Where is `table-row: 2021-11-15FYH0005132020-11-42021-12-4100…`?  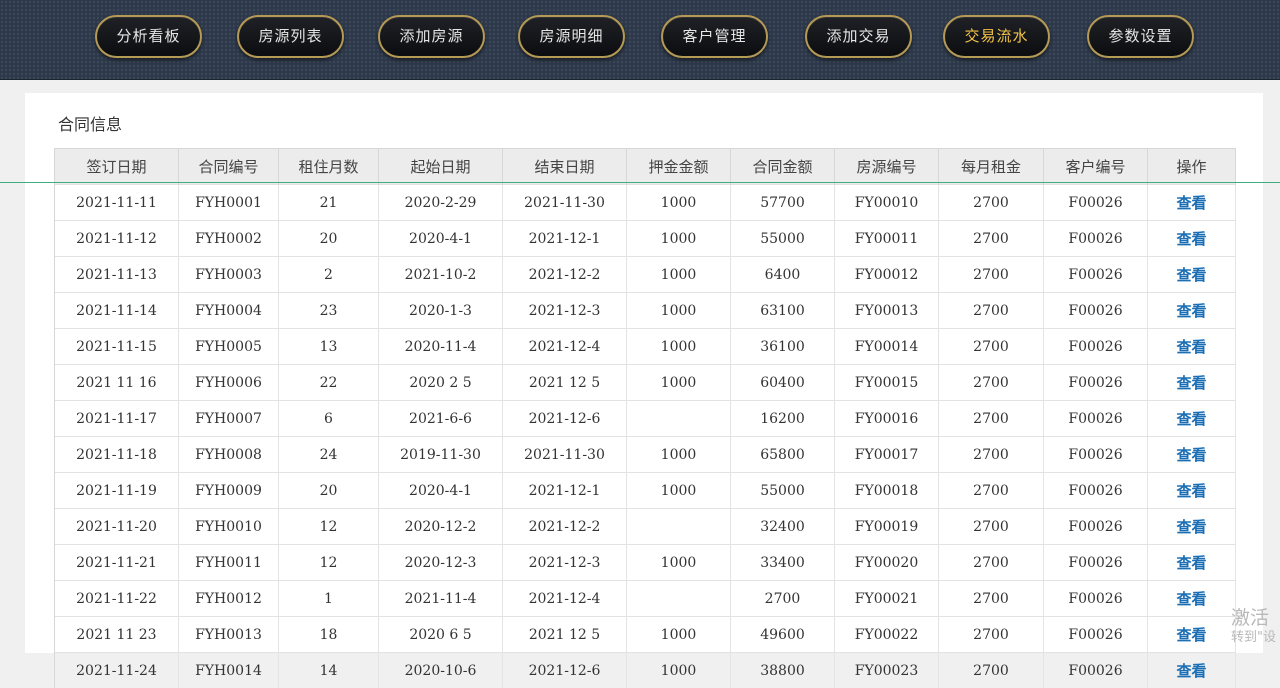
table-row: 2021-11-15FYH0005132020-11-42021-12-4100… is located at coordinates (645, 347).